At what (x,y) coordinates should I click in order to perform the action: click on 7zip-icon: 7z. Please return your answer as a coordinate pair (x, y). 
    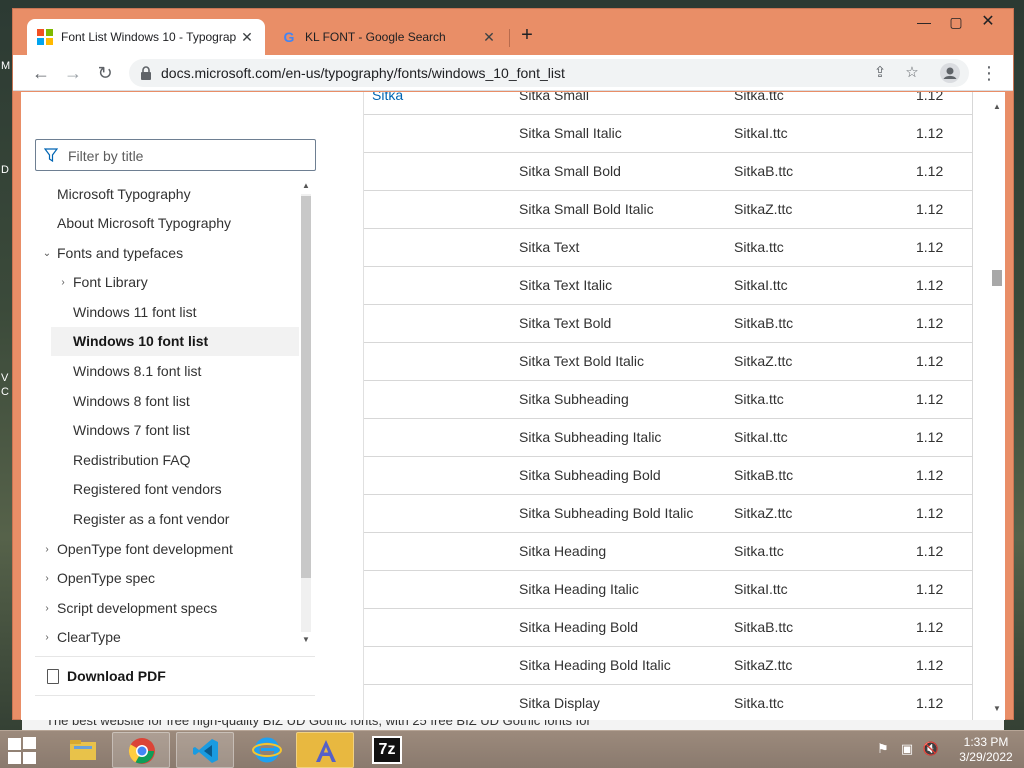
    Looking at the image, I should click on (387, 750).